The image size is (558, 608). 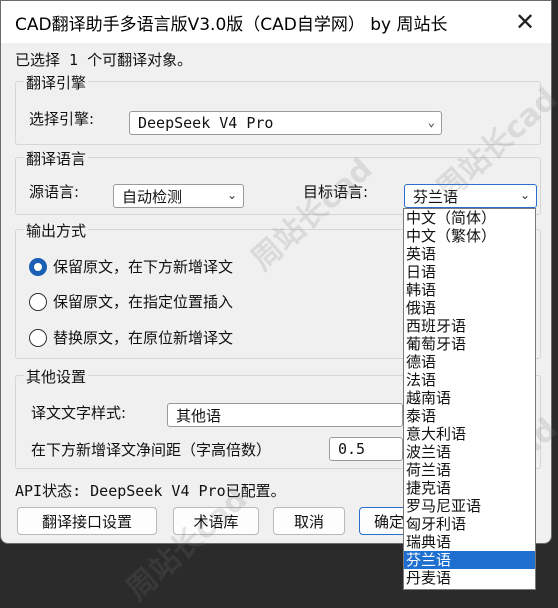 I want to click on title-bar: CAD翻译助手多语言版V3.0版（CAD自学网） by 周站长 ✕, so click(x=276, y=22).